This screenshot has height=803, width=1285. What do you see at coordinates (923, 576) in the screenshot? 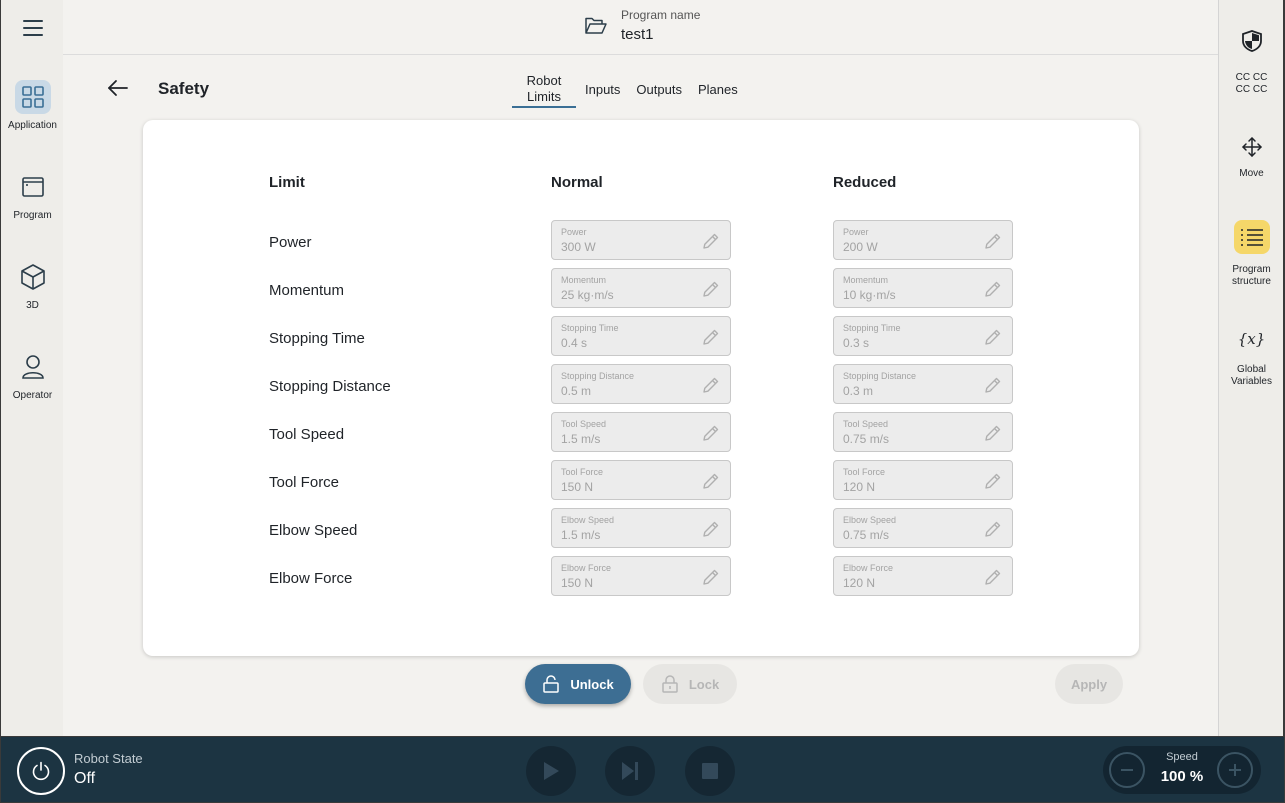
I see `limit-field-reduced: Elbow Force 120 N` at bounding box center [923, 576].